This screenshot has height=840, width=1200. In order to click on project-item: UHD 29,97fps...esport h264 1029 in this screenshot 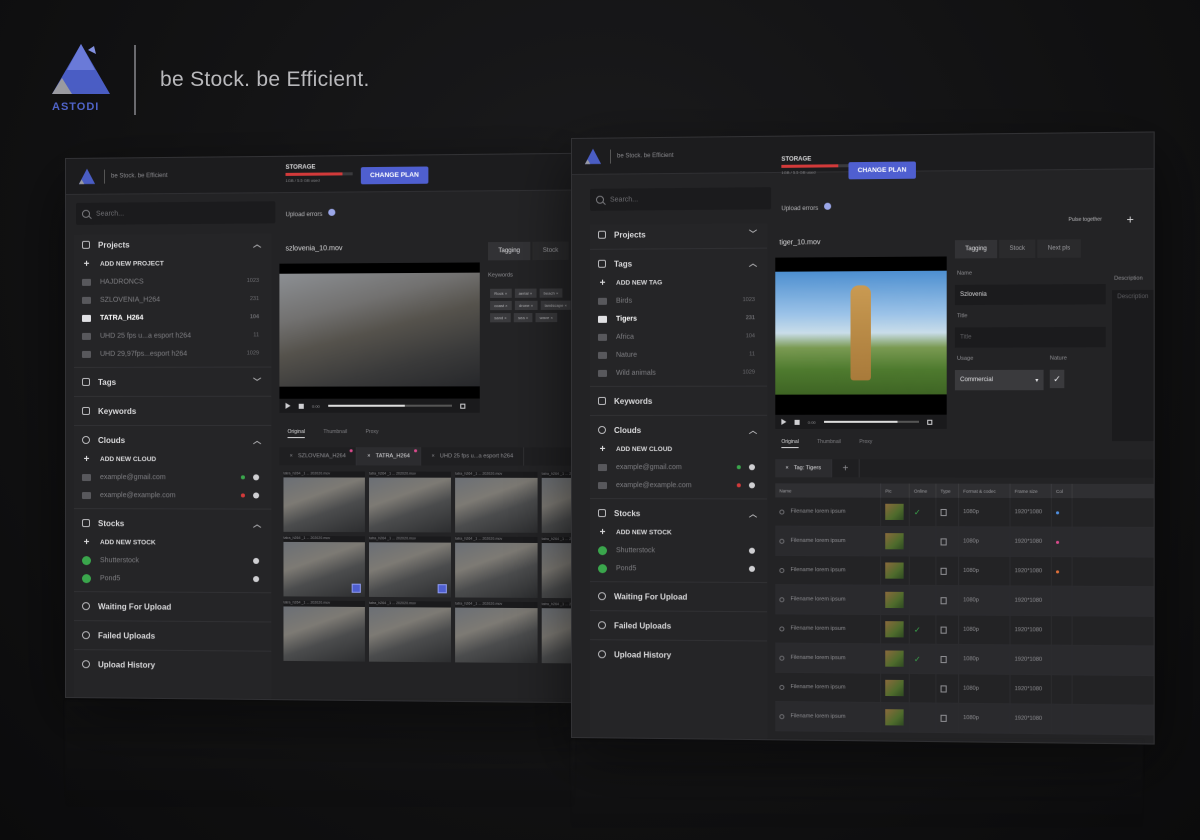, I will do `click(172, 353)`.